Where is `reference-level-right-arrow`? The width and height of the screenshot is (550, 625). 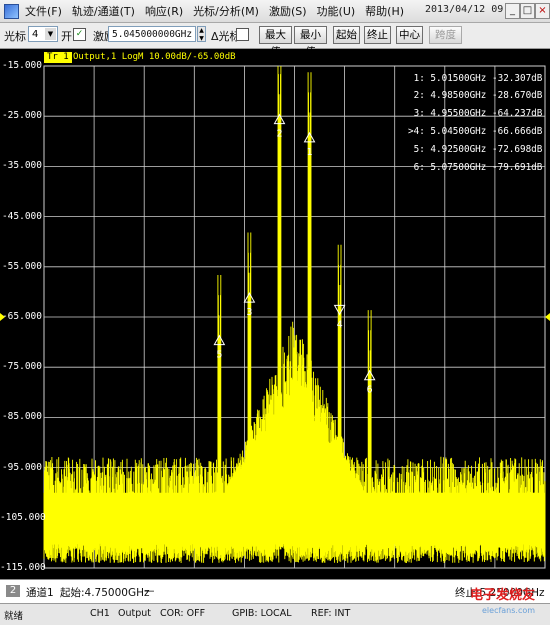 reference-level-right-arrow is located at coordinates (547, 317).